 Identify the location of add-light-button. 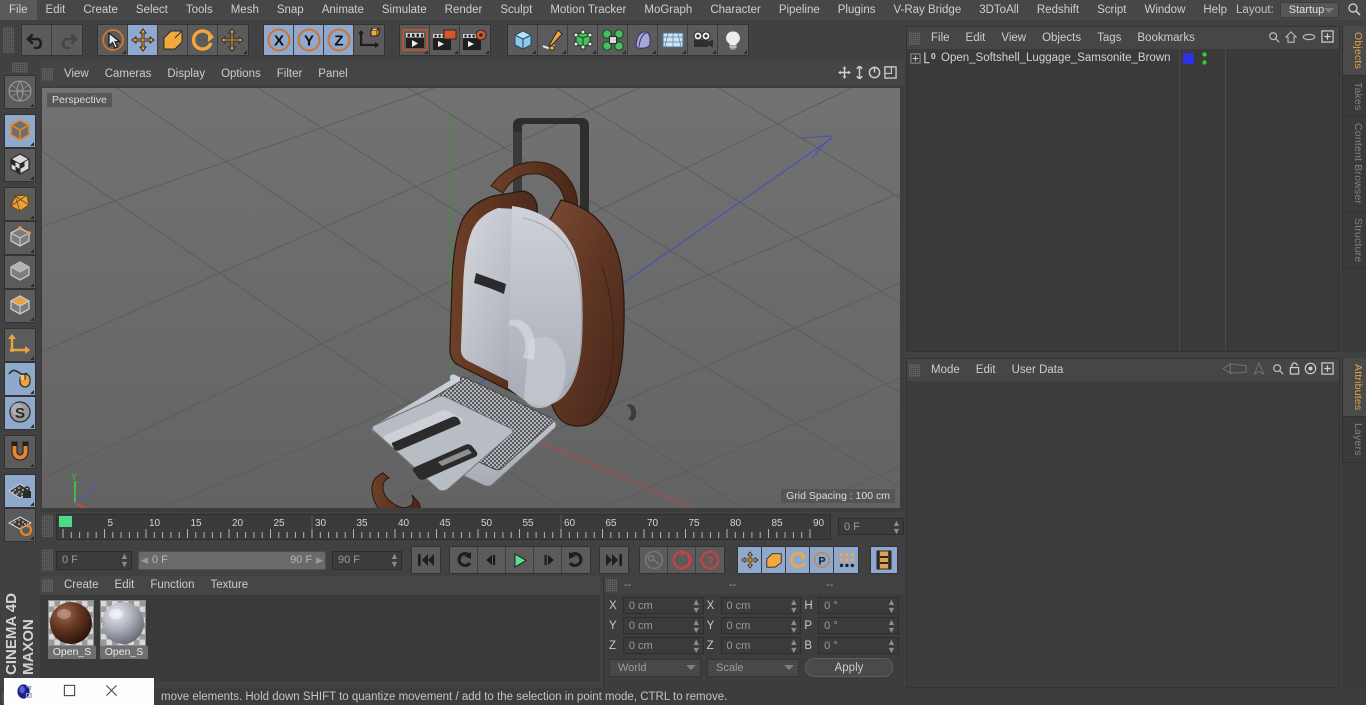
(733, 40).